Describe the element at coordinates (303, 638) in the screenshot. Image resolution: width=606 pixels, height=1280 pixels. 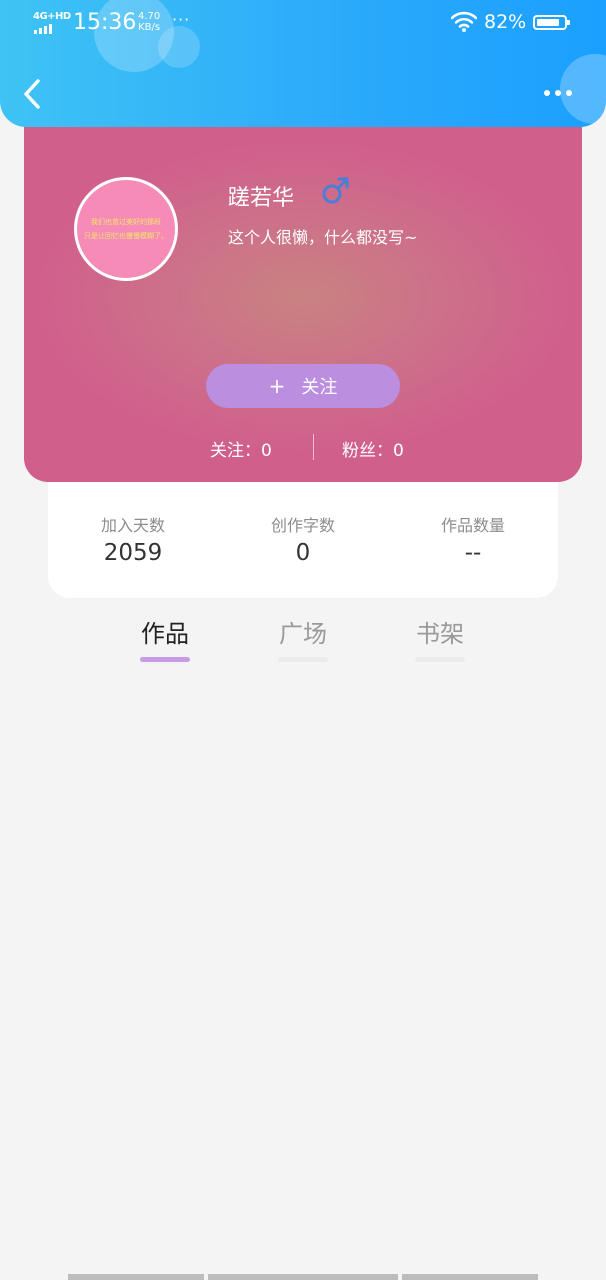
I see `tab-square: 广场` at that location.